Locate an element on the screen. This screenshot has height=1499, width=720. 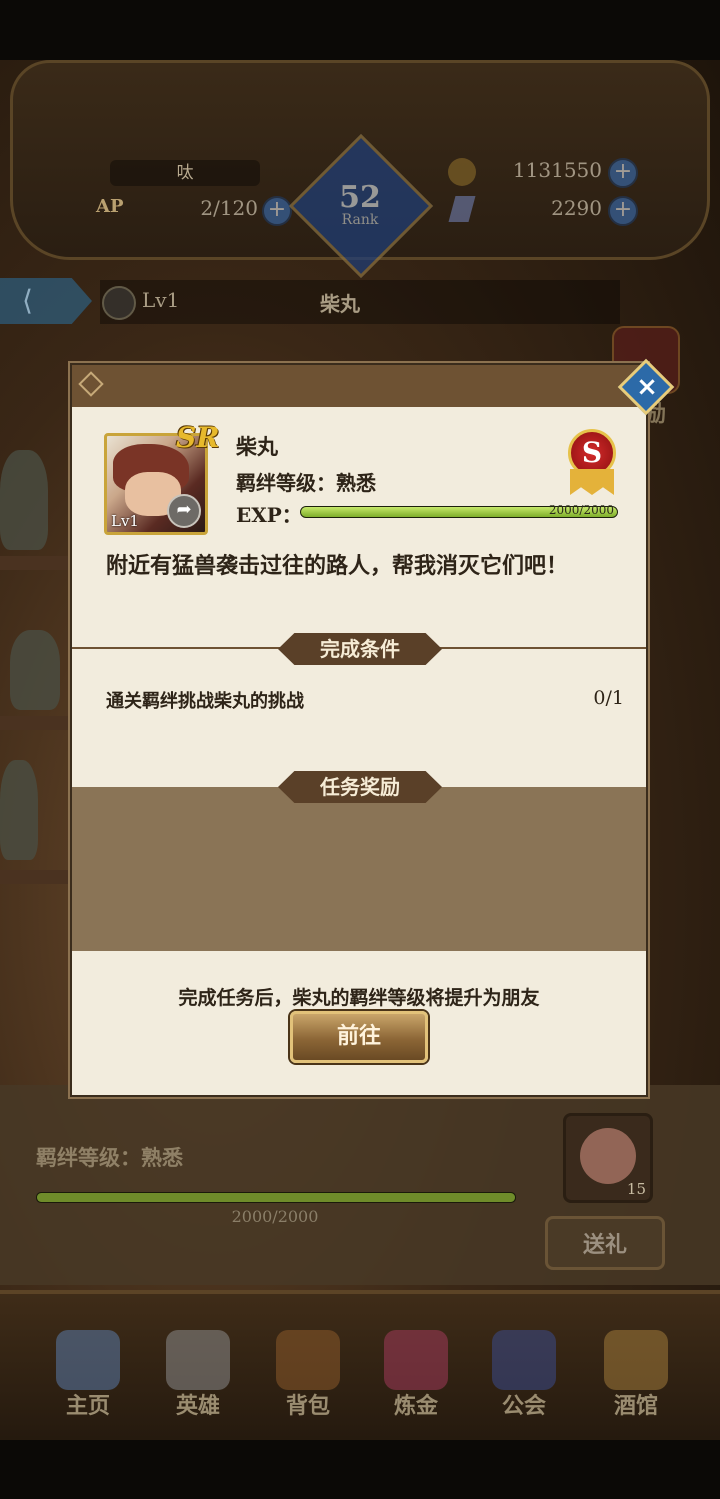
hero-name-background: 柴丸 is located at coordinates (340, 304).